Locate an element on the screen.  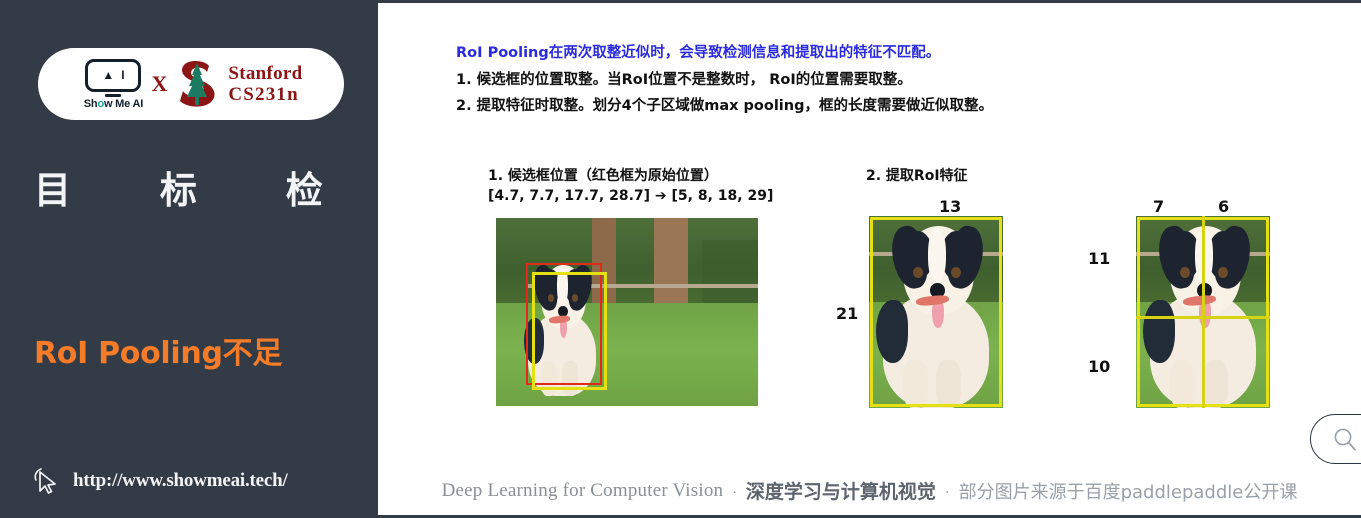
bullet-item-1: 1. 候选框的位置取整。当RoI位置不是整数时， RoI的位置需要取整。 is located at coordinates (684, 79).